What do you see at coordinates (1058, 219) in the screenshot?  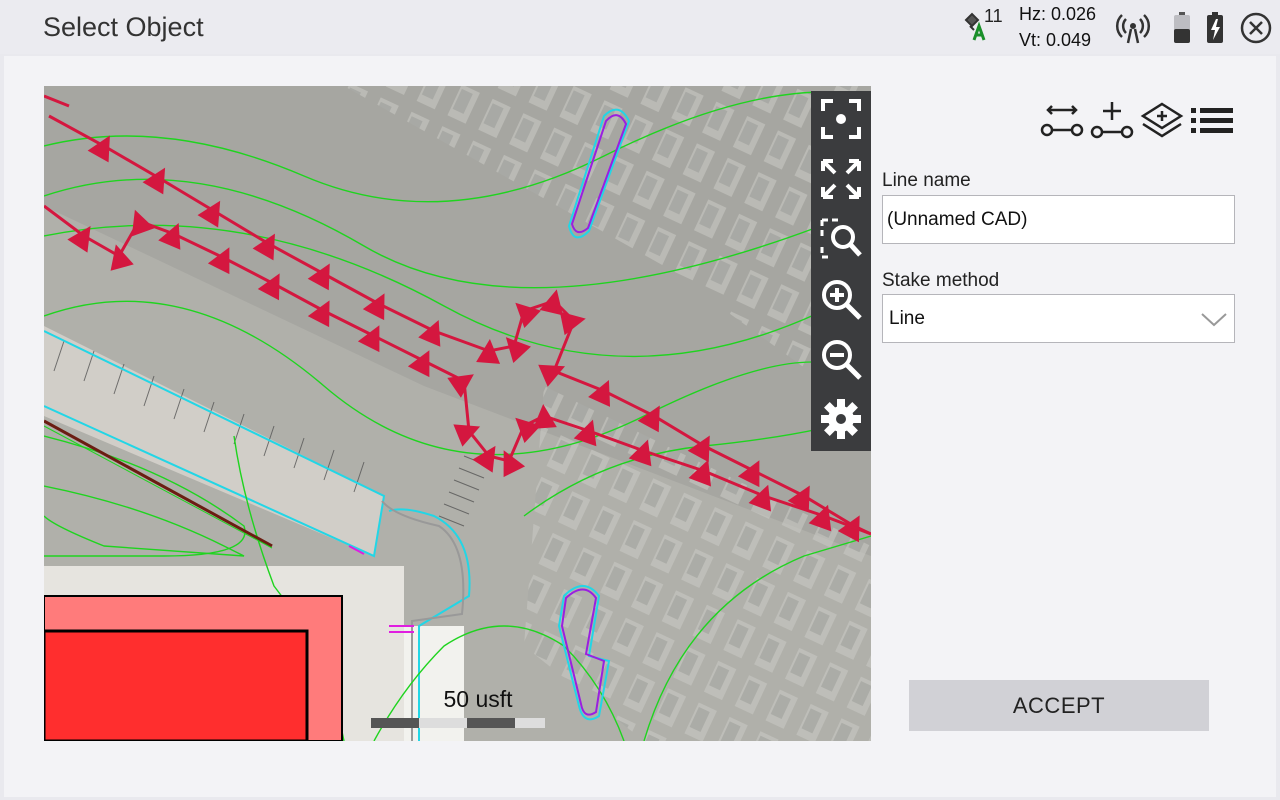 I see `line-name-field: (Unnamed CAD)` at bounding box center [1058, 219].